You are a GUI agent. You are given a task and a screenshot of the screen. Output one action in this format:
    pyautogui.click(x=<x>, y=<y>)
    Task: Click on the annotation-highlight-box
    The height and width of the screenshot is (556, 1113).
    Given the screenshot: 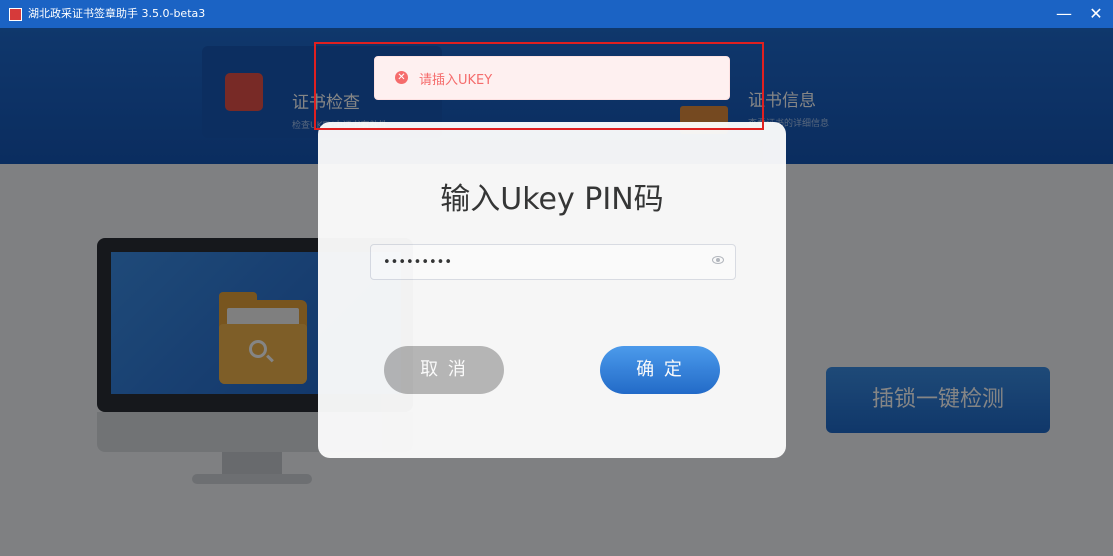 What is the action you would take?
    pyautogui.click(x=539, y=86)
    